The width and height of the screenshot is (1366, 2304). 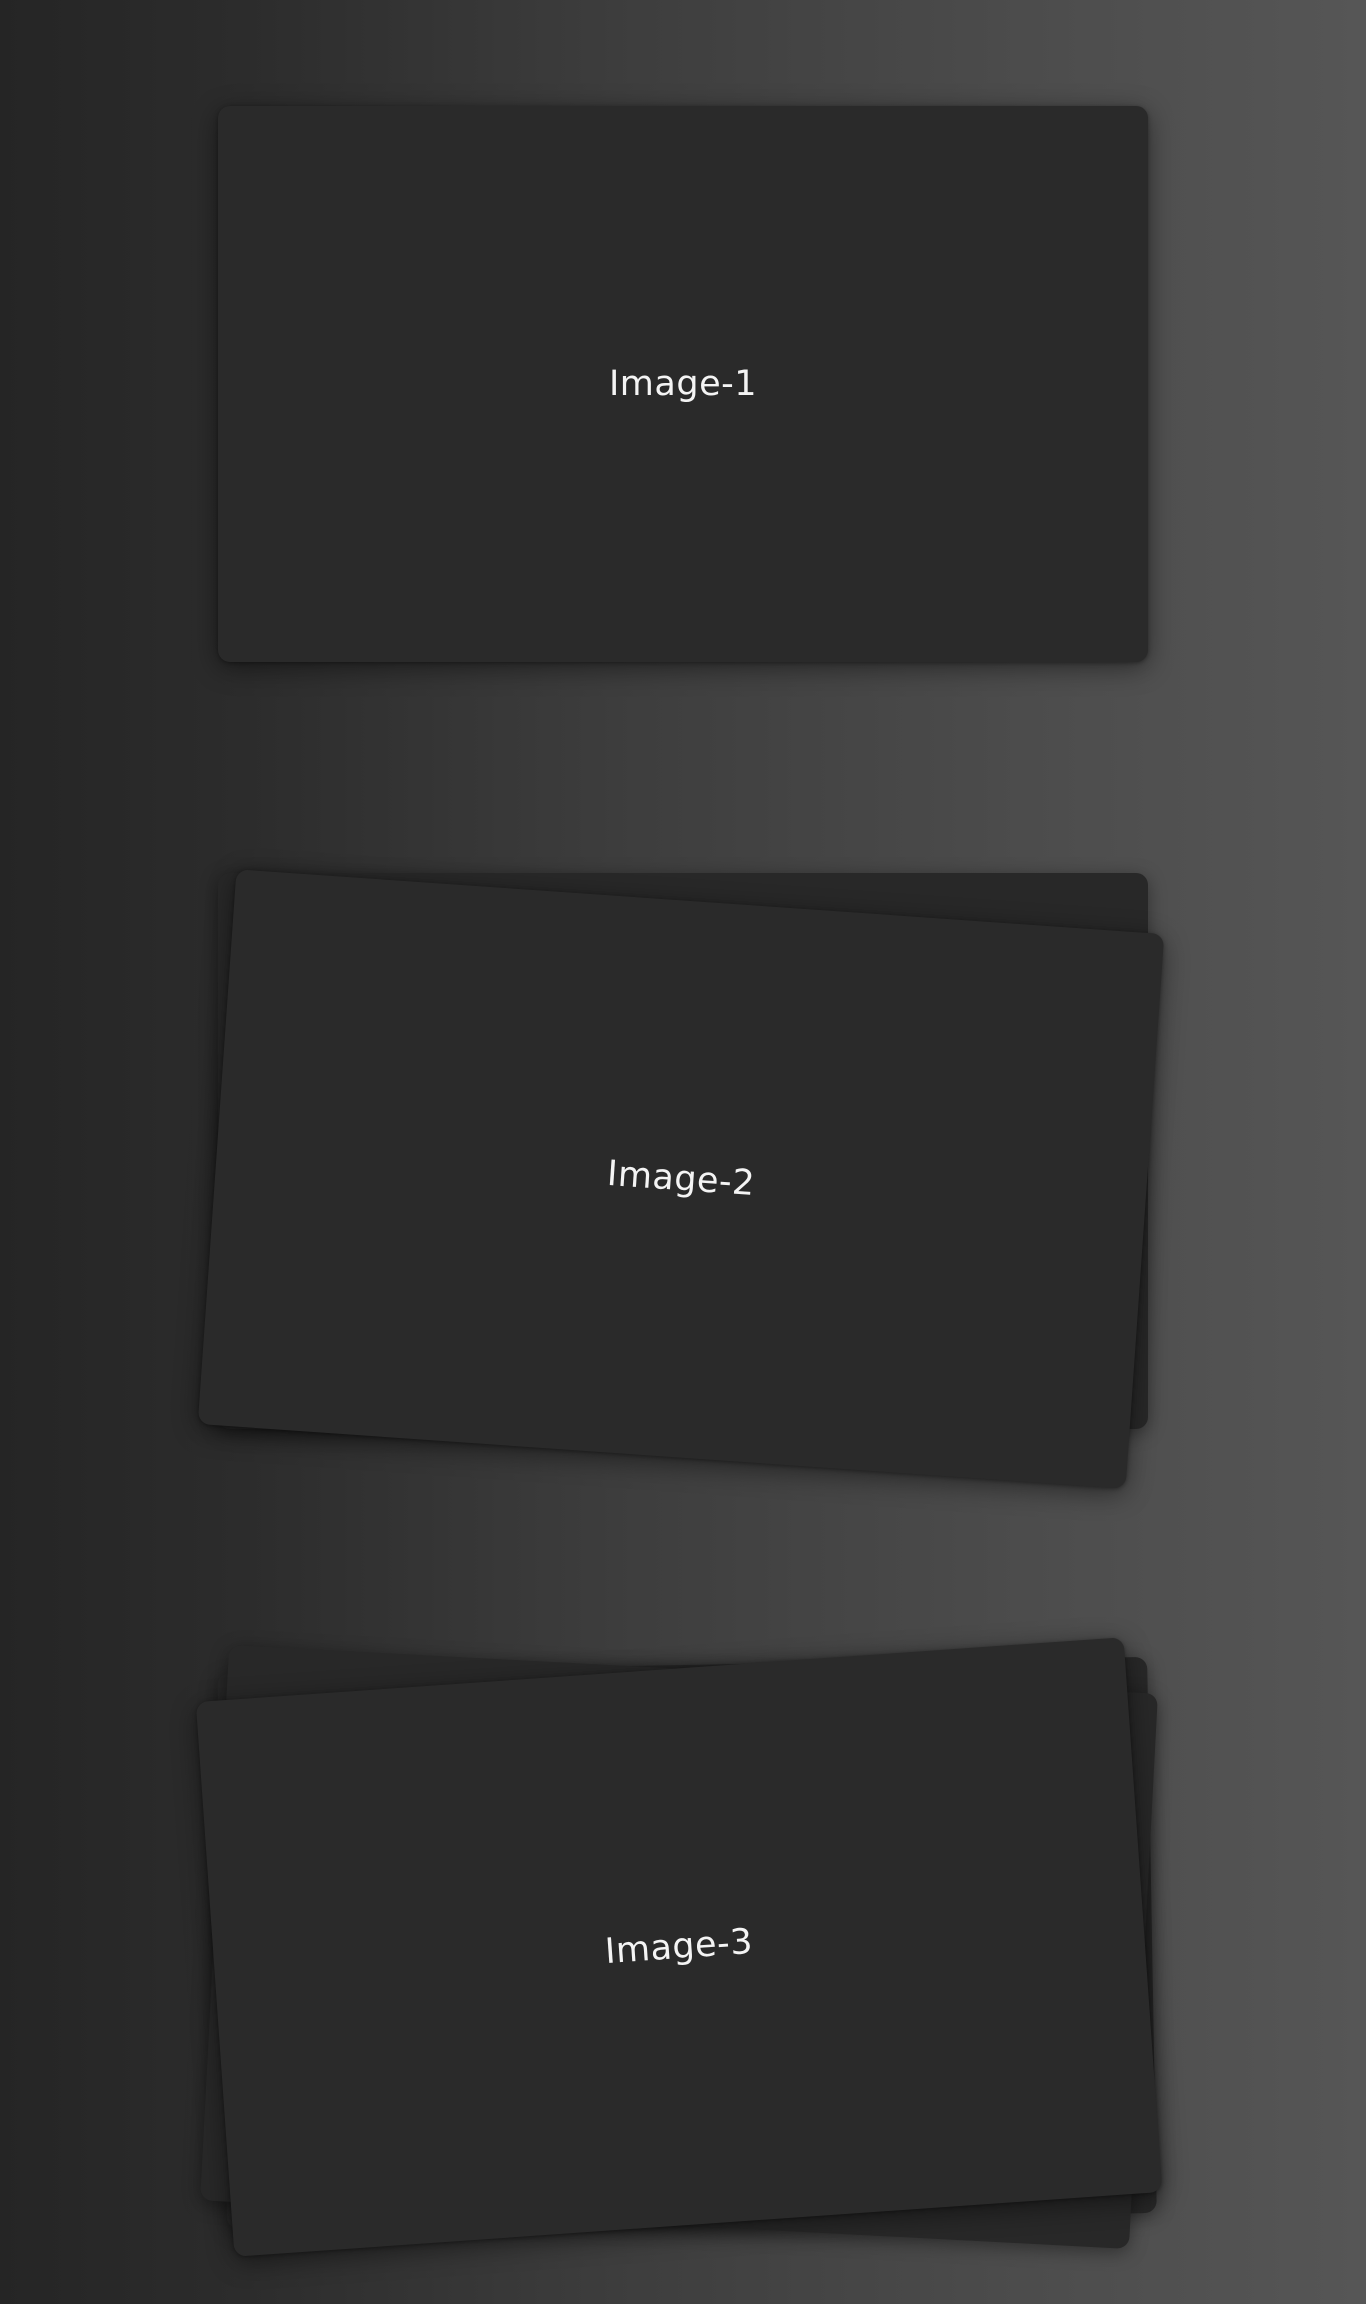 I want to click on image-card-label: Image-2, so click(x=681, y=1179).